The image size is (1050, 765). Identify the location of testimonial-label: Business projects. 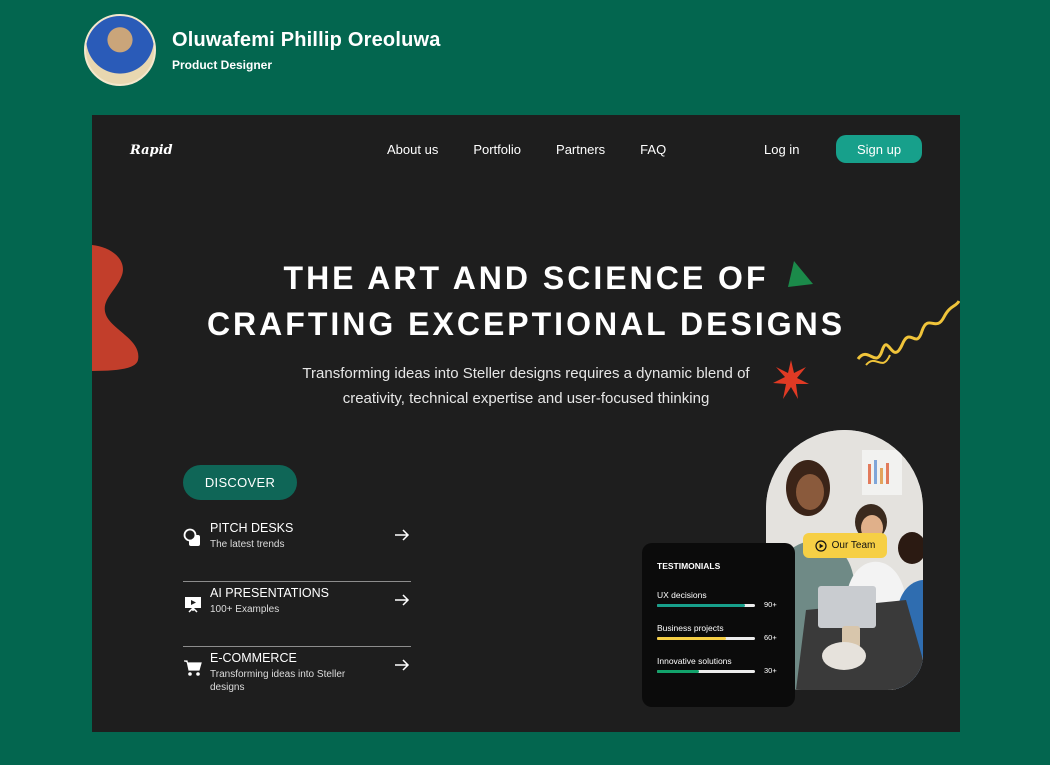
(690, 628).